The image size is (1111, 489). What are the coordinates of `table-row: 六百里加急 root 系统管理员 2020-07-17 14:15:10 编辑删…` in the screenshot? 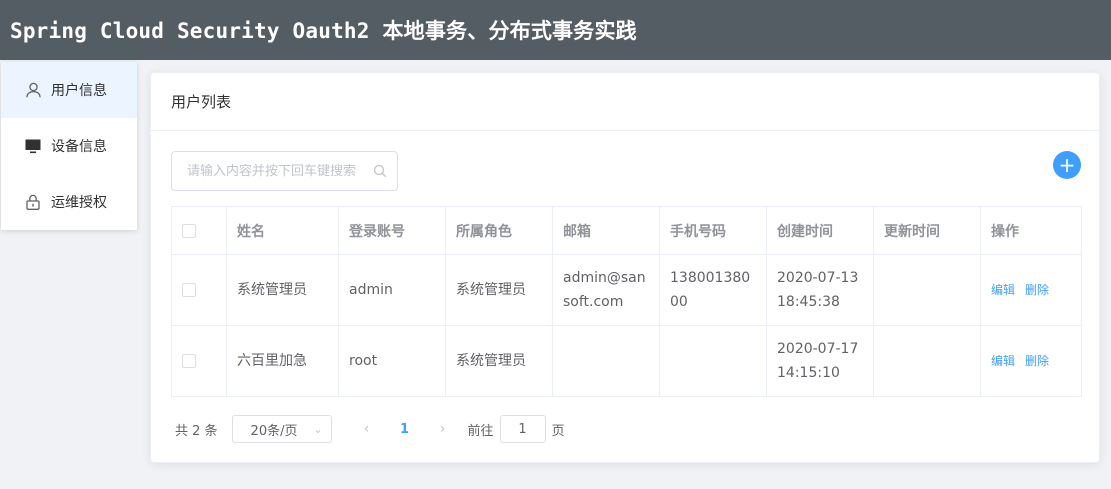 It's located at (626, 361).